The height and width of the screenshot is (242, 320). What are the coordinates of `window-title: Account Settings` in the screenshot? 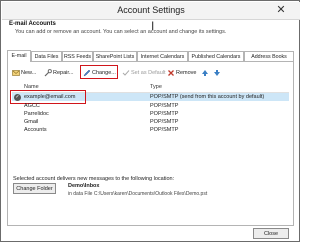 It's located at (151, 10).